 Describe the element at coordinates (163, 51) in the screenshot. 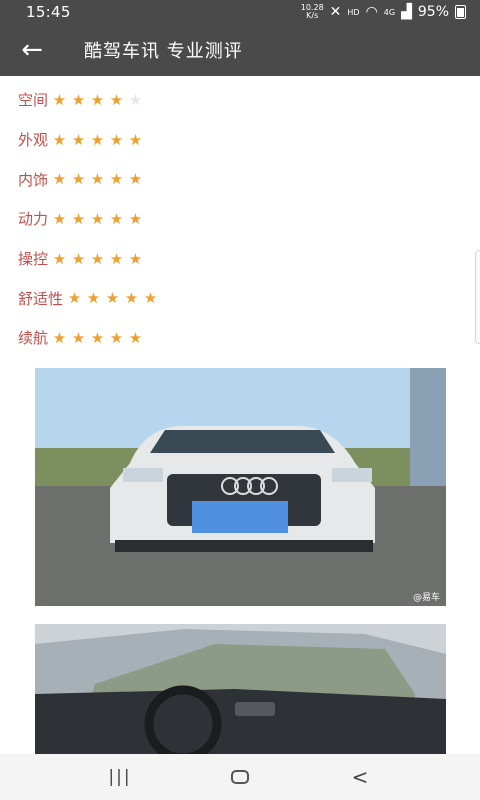

I see `page-title: 酷驾车讯 专业测评` at that location.